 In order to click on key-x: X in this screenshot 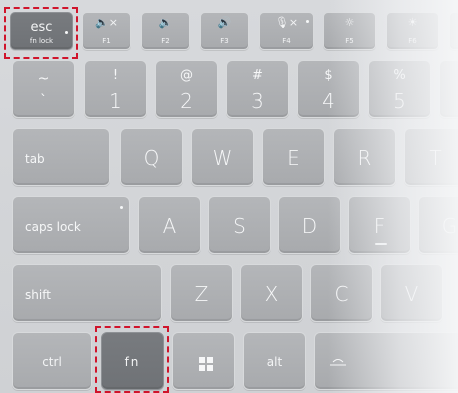, I will do `click(271, 293)`.